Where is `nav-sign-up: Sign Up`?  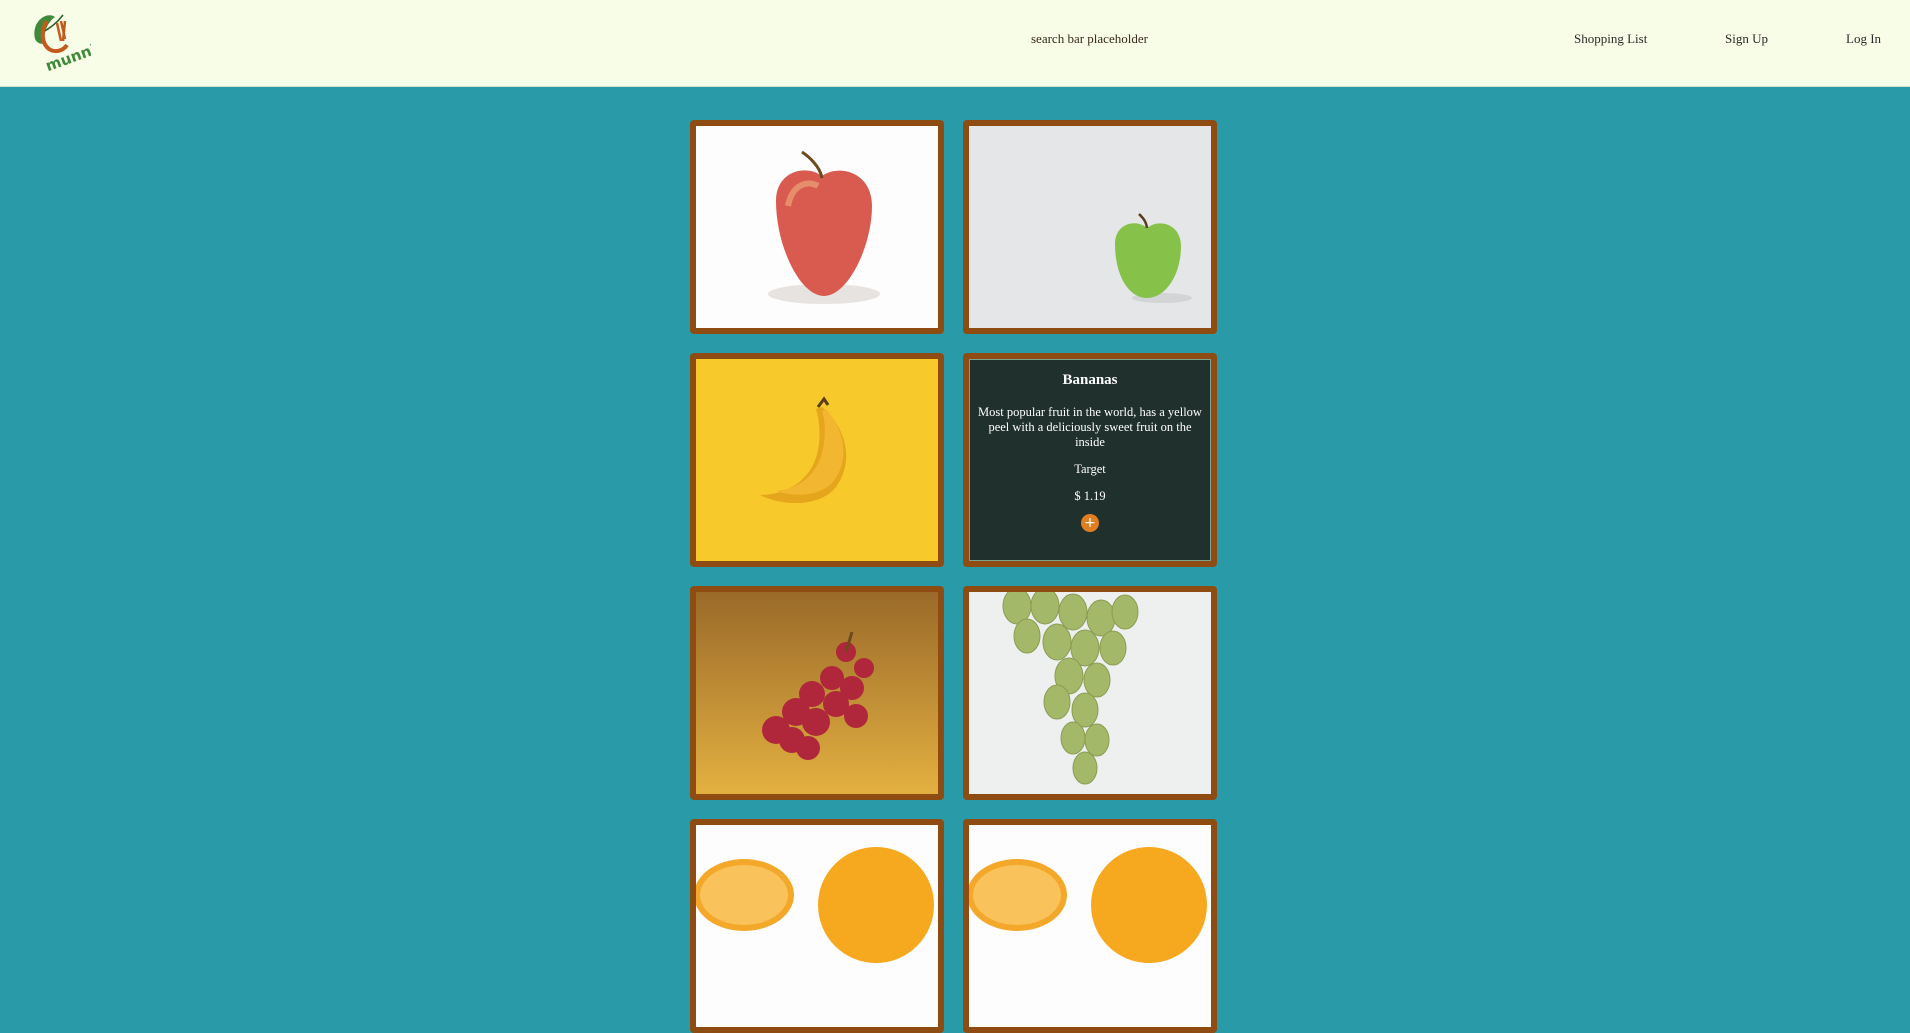 nav-sign-up: Sign Up is located at coordinates (1746, 39).